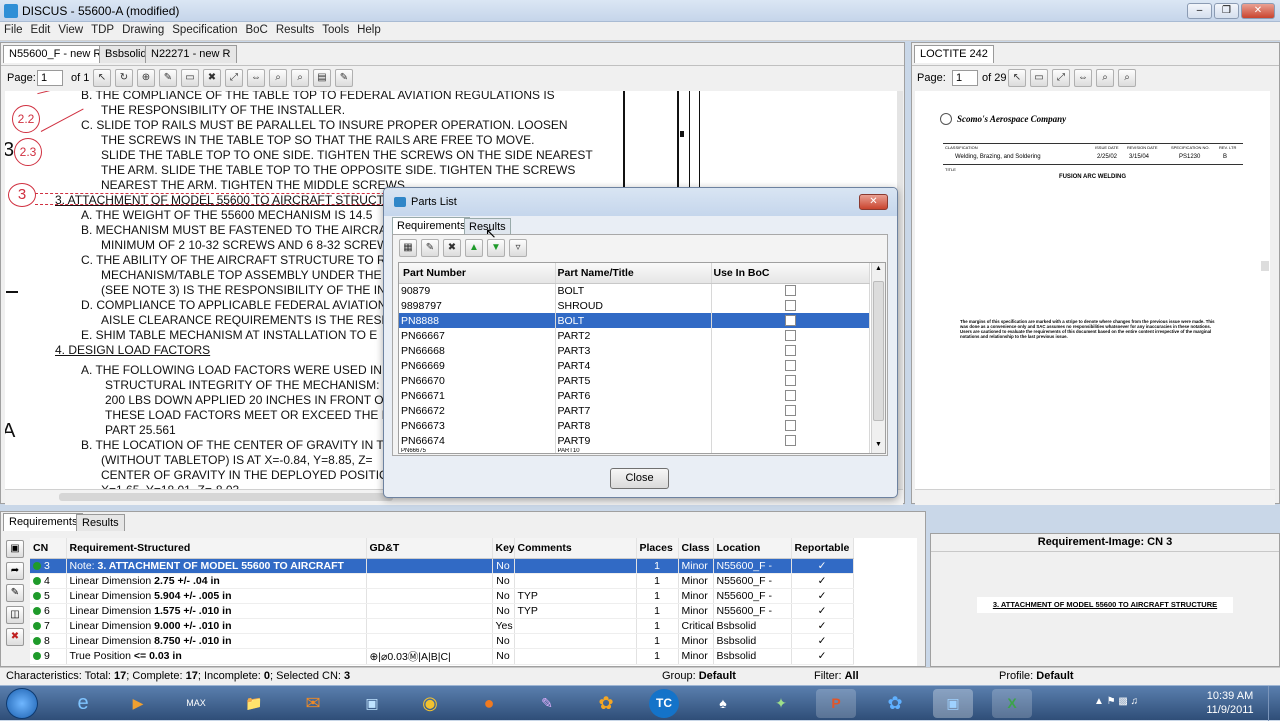 The image size is (1280, 721). I want to click on network-icon: ▣, so click(372, 703).